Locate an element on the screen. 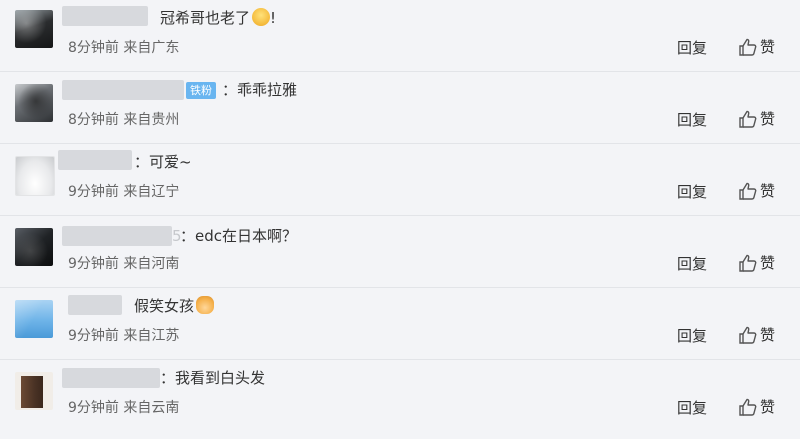 Image resolution: width=800 pixels, height=439 pixels. comment-body: 假笑女孩 is located at coordinates (164, 306).